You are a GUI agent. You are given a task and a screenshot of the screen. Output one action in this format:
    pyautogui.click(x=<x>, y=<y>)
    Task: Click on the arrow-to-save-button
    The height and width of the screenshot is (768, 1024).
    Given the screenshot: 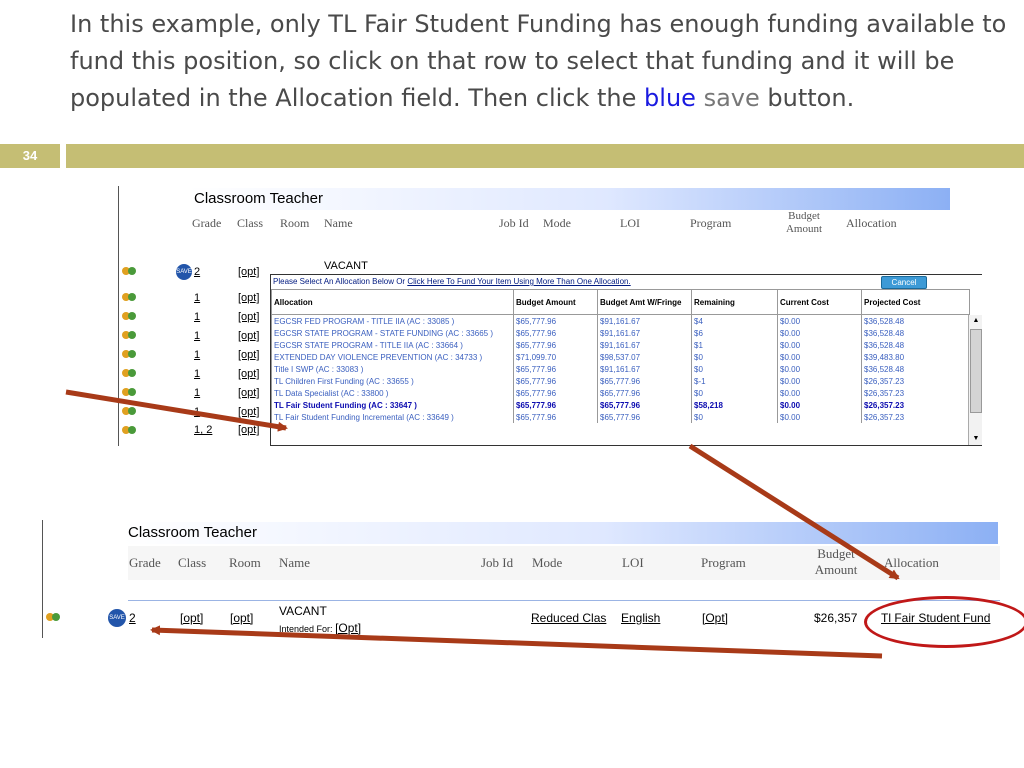 What is the action you would take?
    pyautogui.click(x=516, y=642)
    